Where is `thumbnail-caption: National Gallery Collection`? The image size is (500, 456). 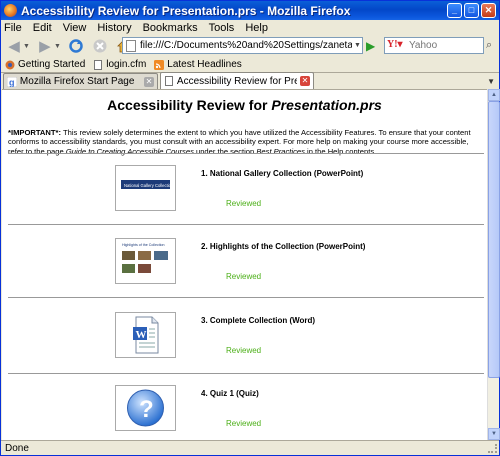 thumbnail-caption: National Gallery Collection is located at coordinates (149, 185).